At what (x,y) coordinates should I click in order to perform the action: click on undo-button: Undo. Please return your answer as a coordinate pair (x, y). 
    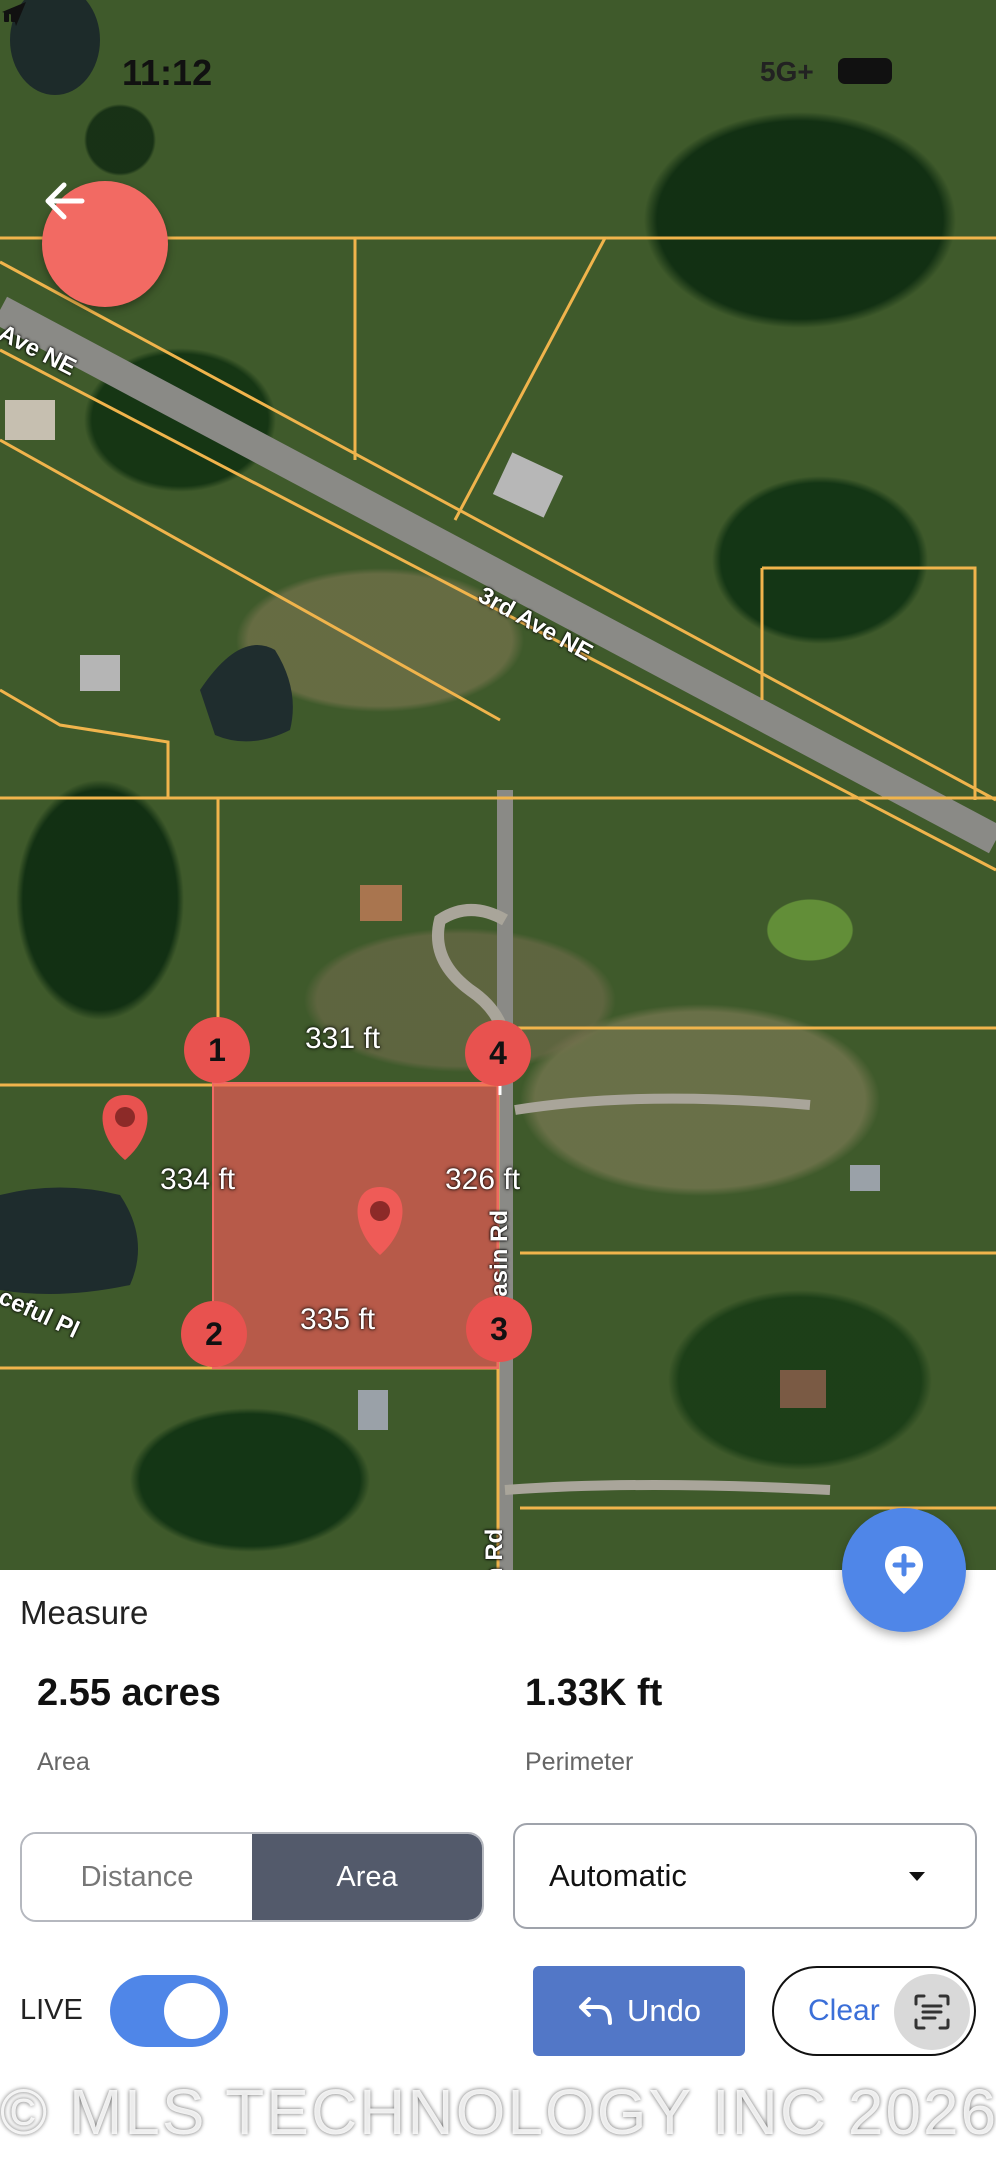
    Looking at the image, I should click on (639, 2011).